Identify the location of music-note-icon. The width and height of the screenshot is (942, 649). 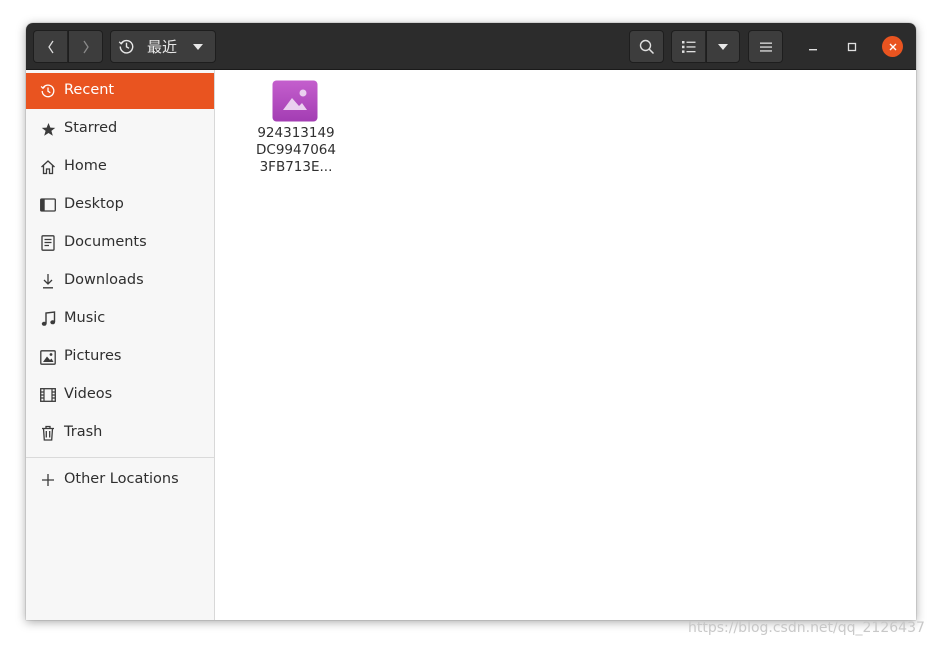
(48, 319).